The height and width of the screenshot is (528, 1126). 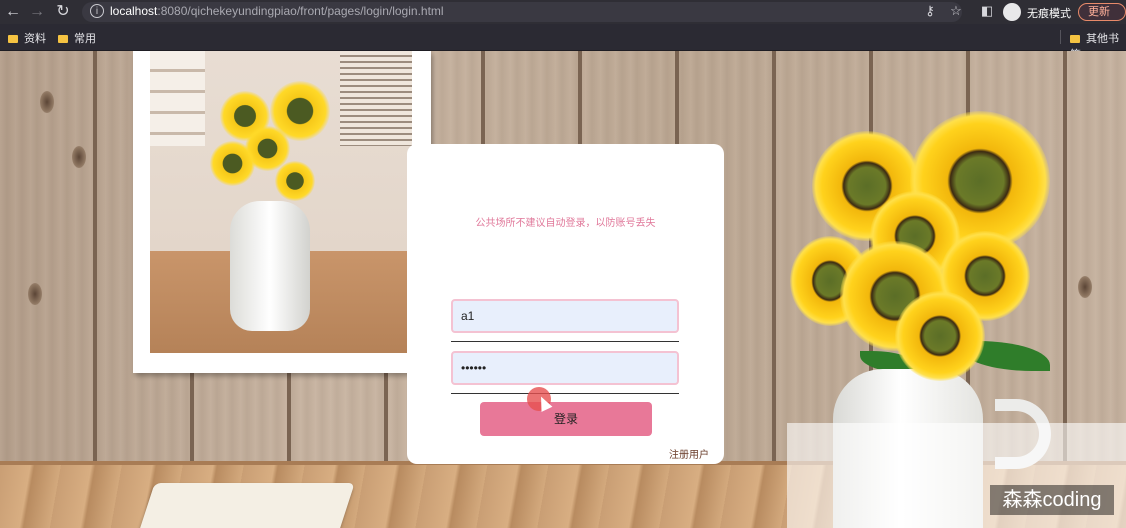 I want to click on login-button: 登录, so click(x=566, y=419).